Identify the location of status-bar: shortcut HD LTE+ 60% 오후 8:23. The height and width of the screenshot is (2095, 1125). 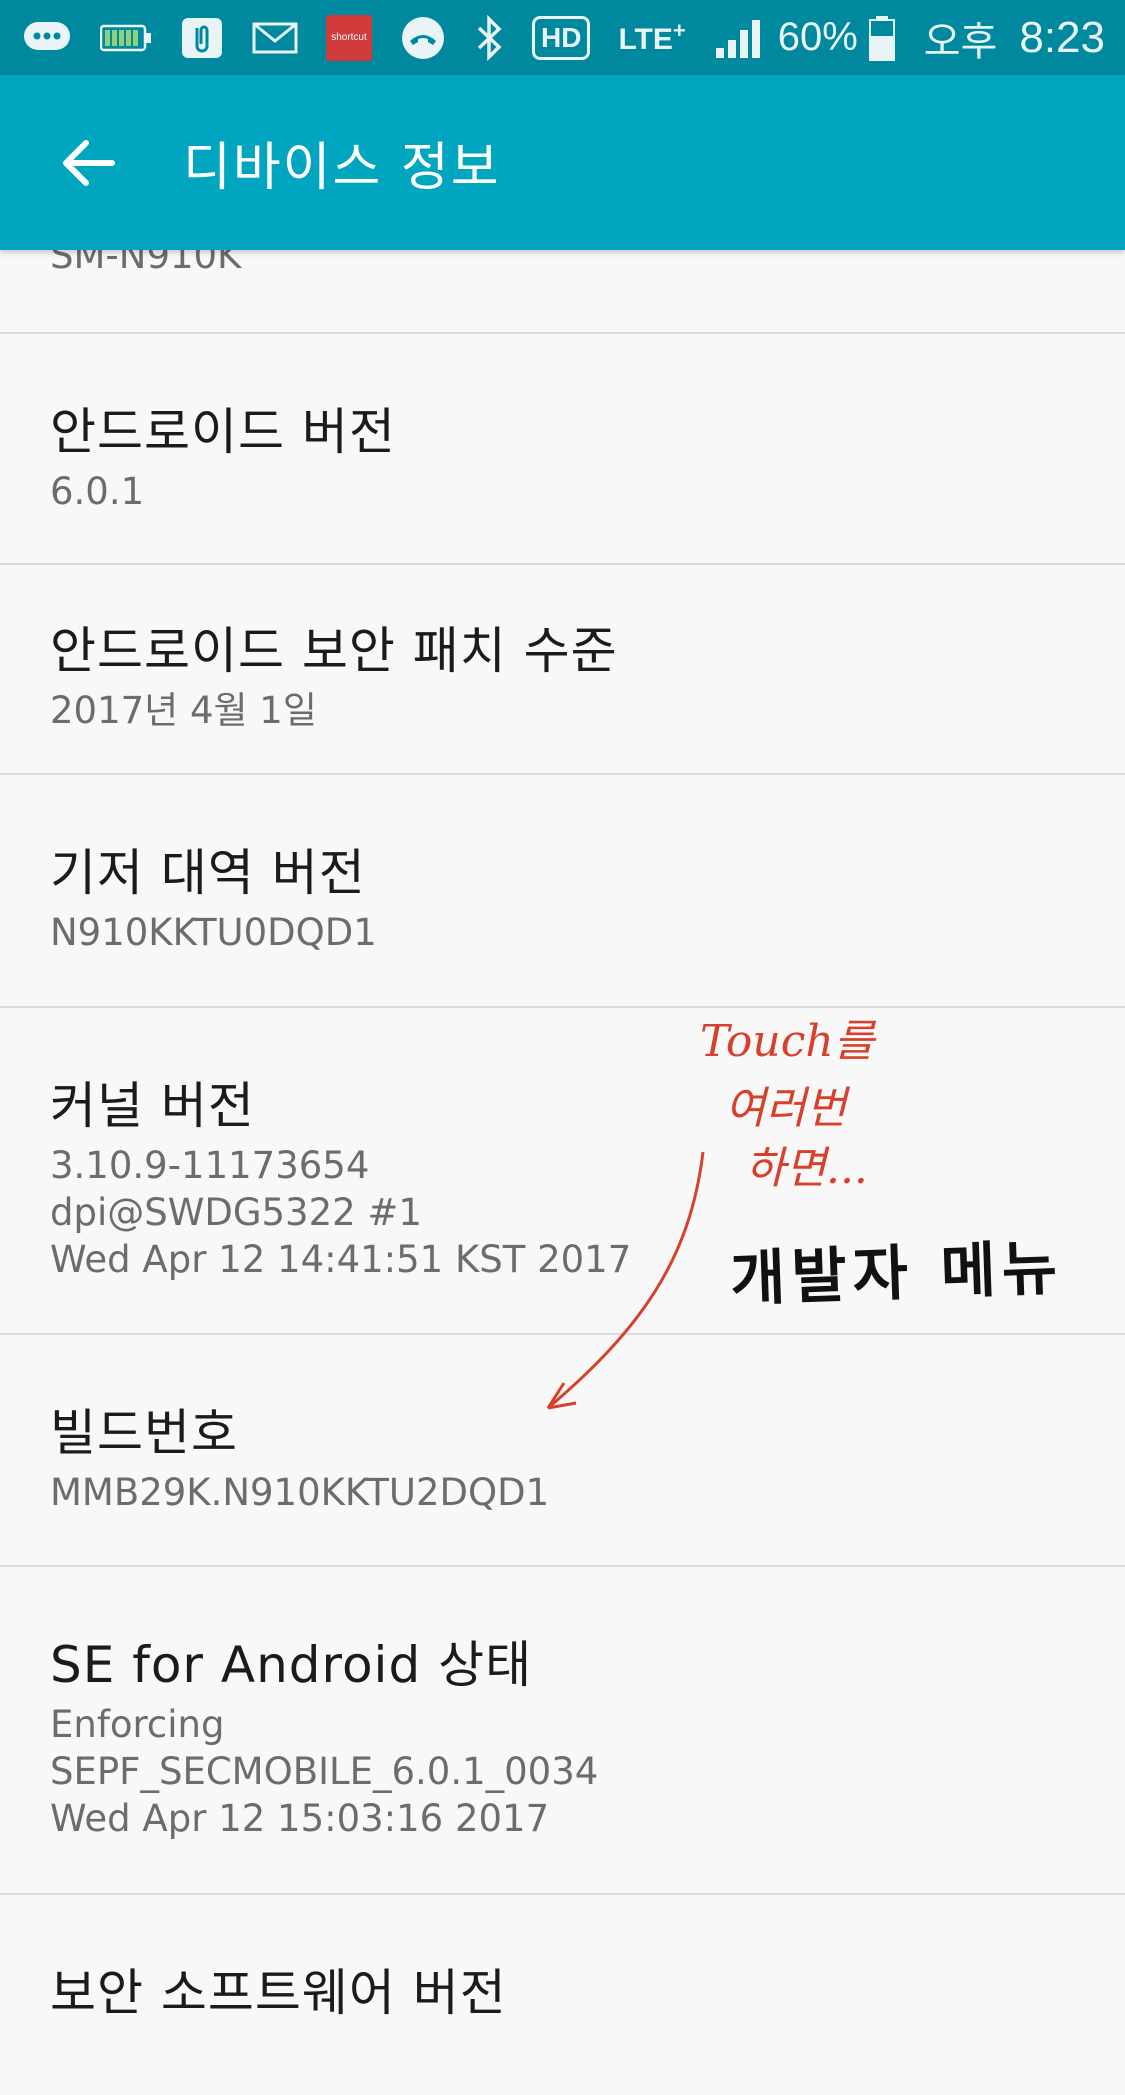
(562, 37).